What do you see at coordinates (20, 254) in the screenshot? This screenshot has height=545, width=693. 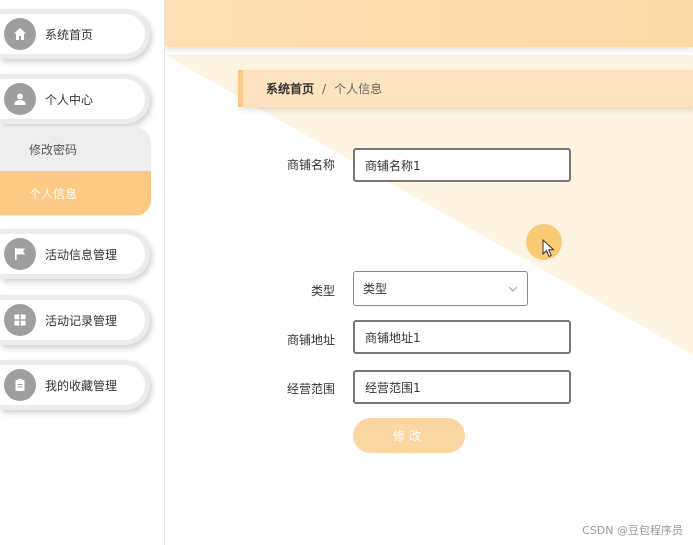 I see `flag-icon` at bounding box center [20, 254].